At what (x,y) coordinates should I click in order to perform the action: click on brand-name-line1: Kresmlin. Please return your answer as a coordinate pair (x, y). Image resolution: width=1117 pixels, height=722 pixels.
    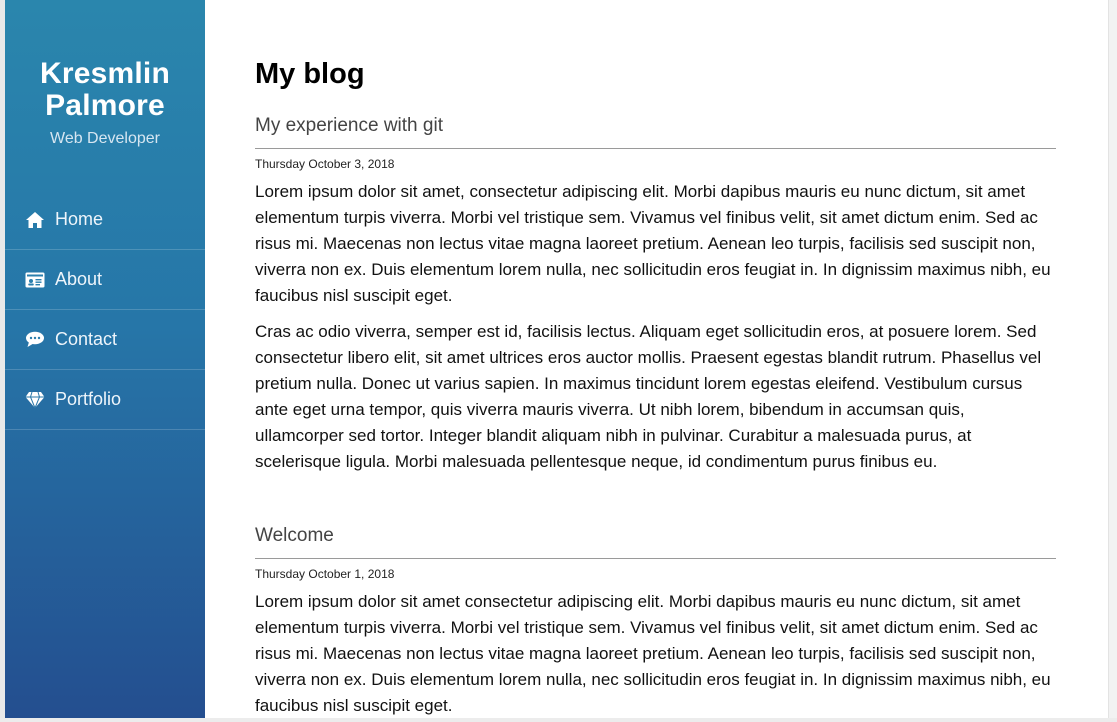
    Looking at the image, I should click on (105, 73).